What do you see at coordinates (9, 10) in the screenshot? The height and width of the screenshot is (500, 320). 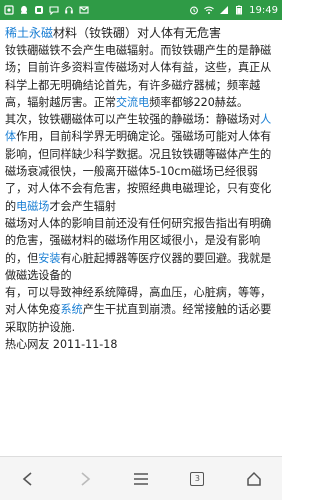 I see `notification-icon` at bounding box center [9, 10].